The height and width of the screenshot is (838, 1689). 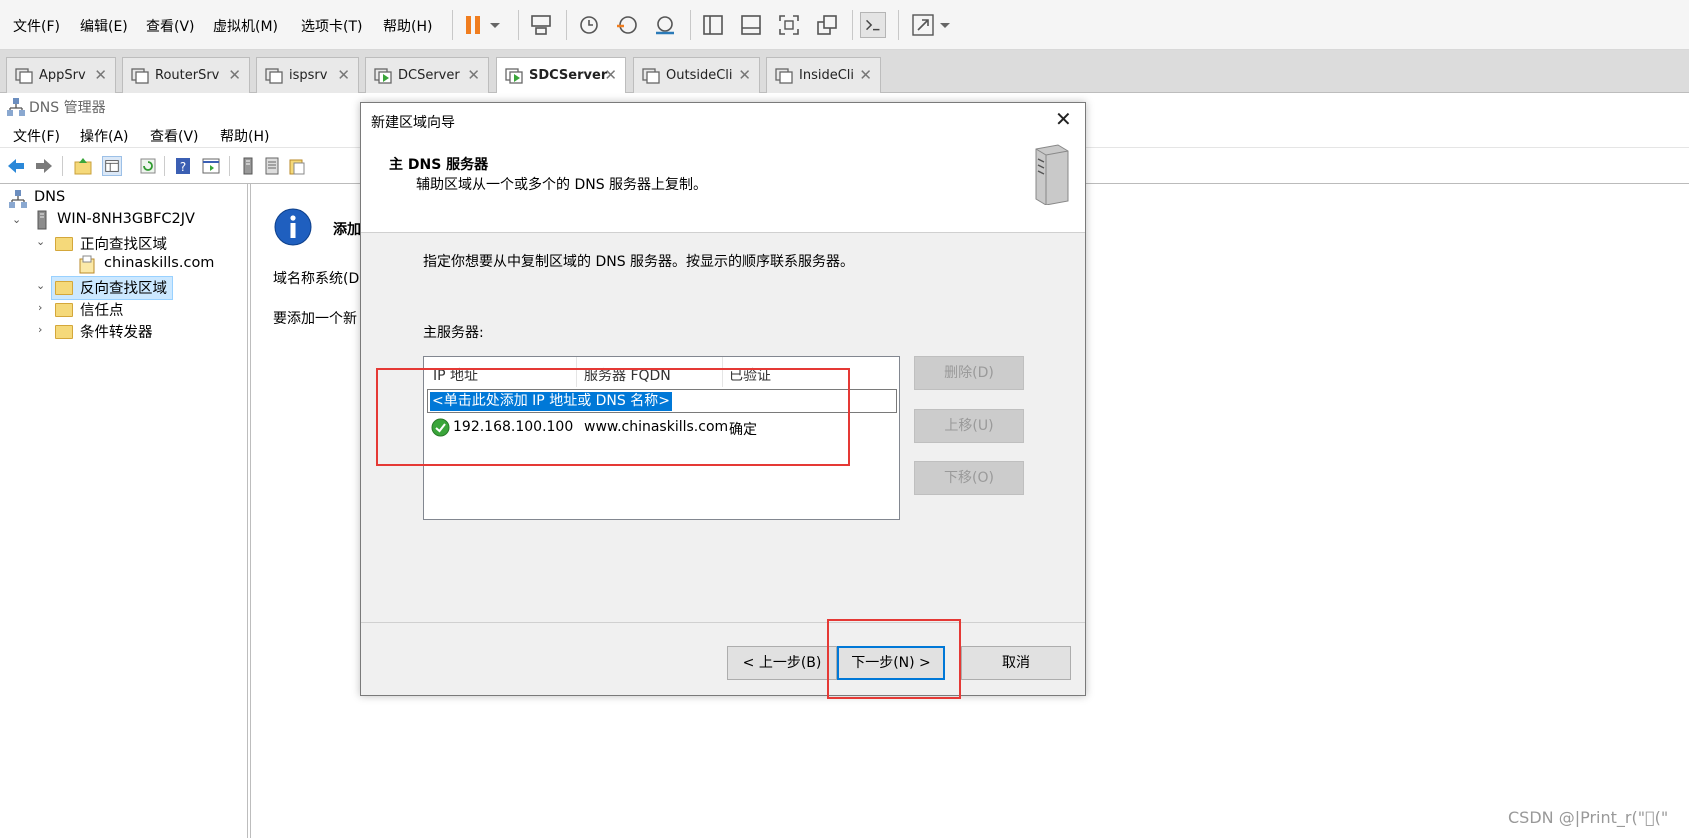 I want to click on pause-icon, so click(x=473, y=25).